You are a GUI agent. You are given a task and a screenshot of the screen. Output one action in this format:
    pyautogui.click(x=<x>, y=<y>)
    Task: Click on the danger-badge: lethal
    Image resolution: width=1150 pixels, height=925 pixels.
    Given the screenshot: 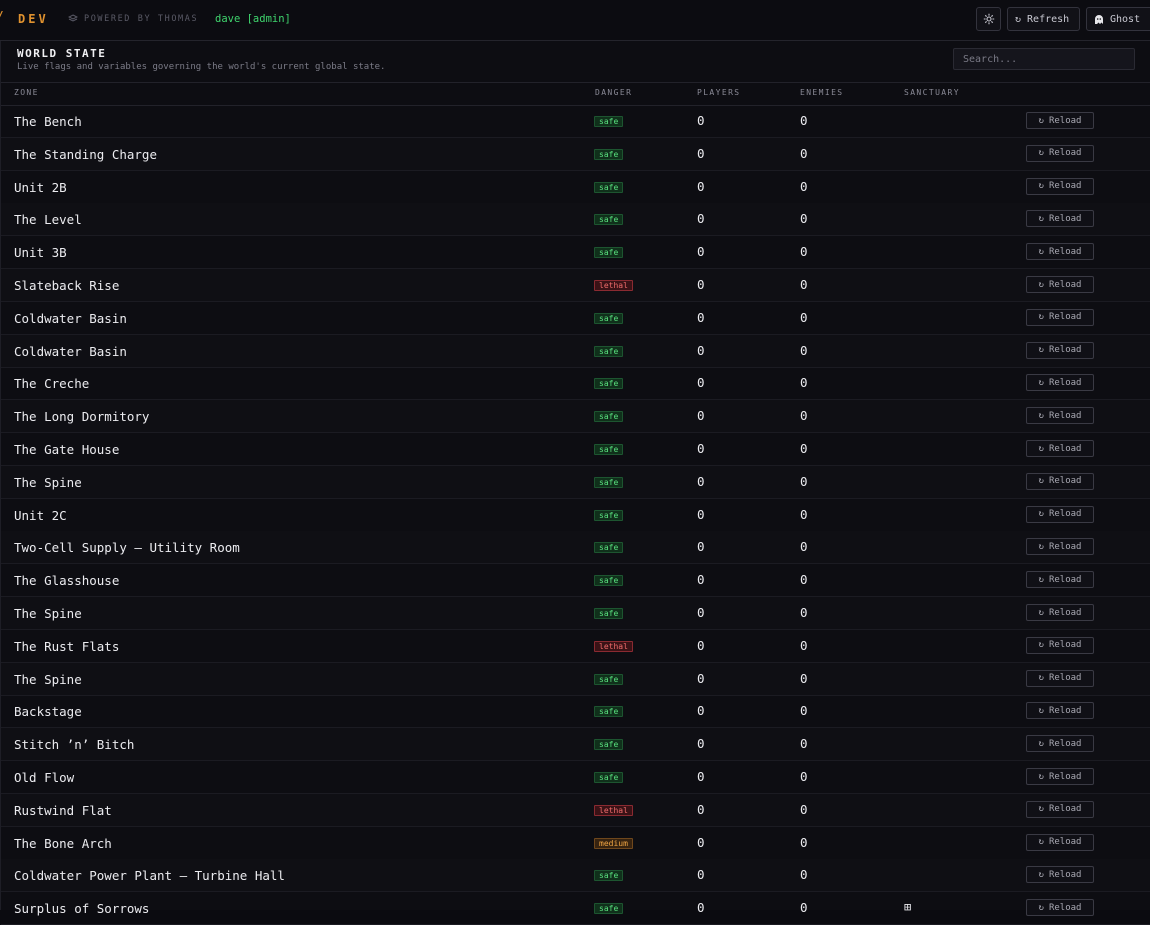 What is the action you would take?
    pyautogui.click(x=613, y=646)
    